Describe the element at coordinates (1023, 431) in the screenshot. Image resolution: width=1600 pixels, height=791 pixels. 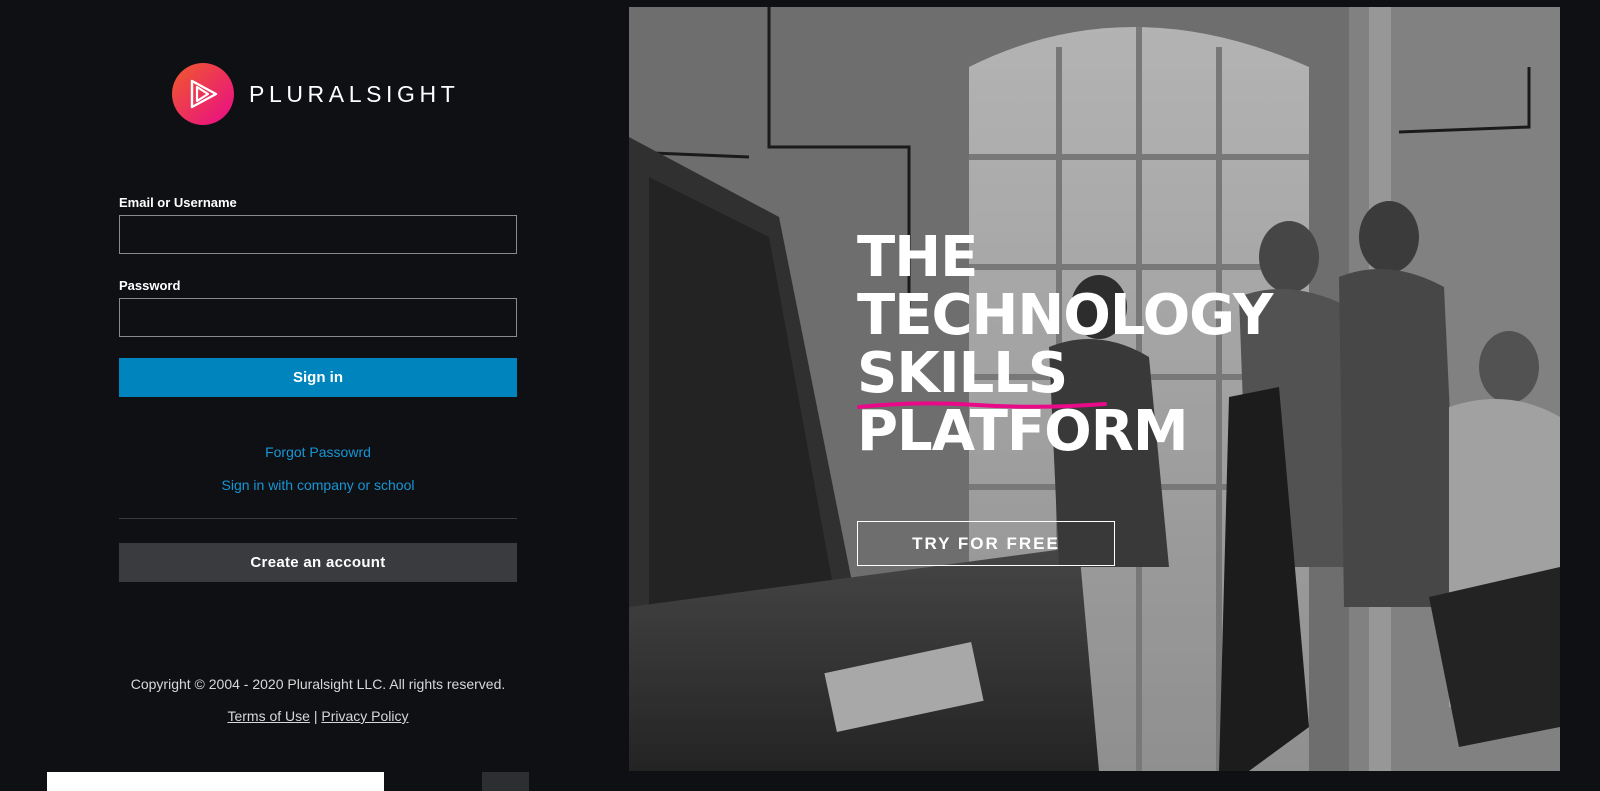
I see `headline-line-4: PLATFORM` at that location.